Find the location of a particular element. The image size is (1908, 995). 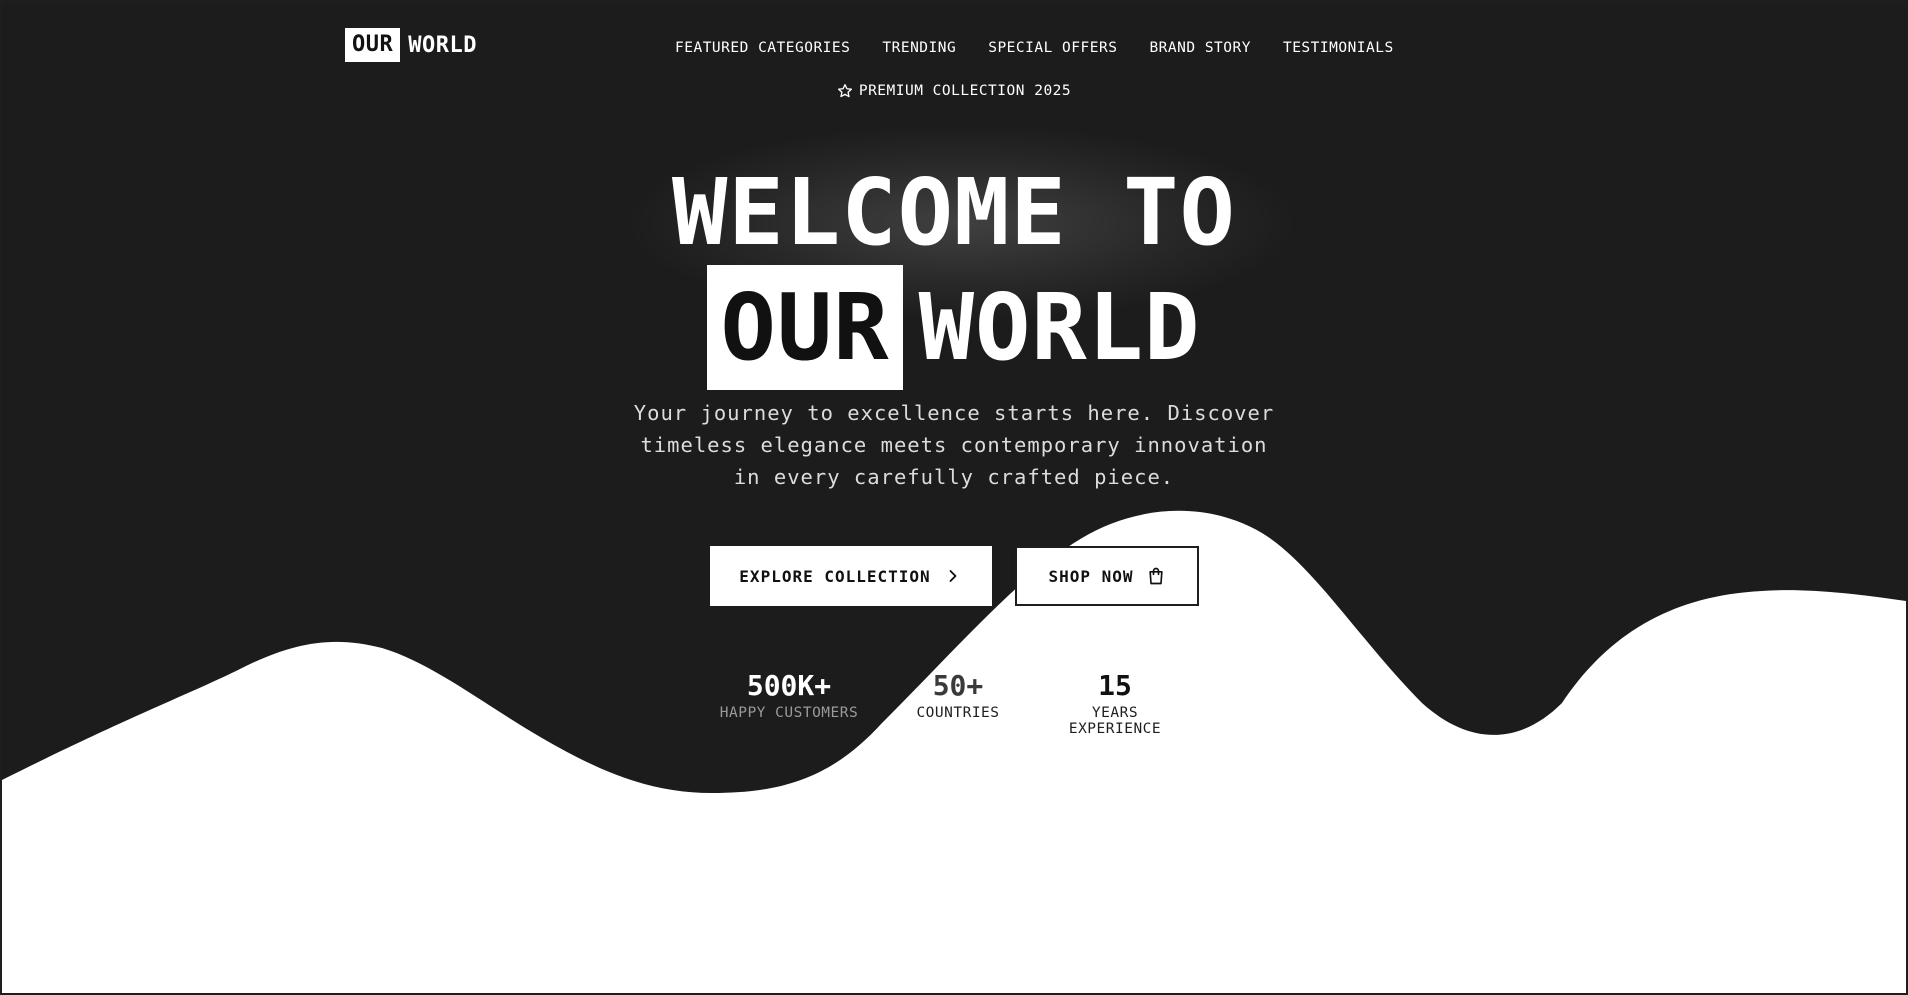

hero-title-line2: OUR WORLD is located at coordinates (954, 327).